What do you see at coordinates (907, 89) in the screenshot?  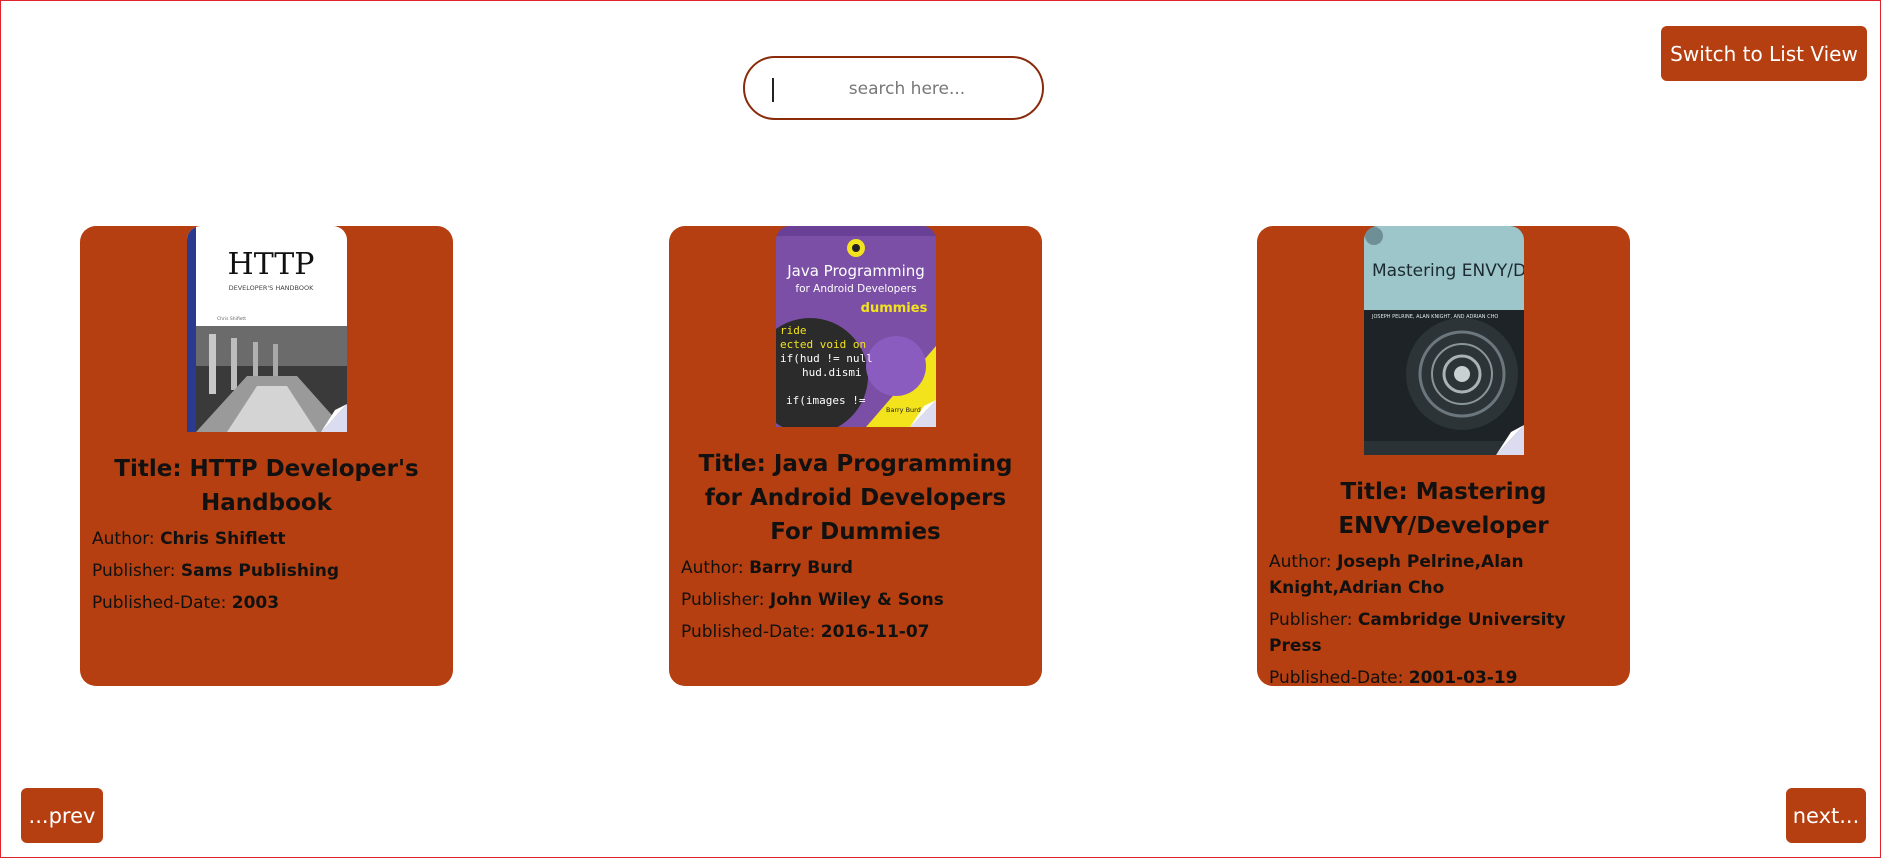 I see `search-input` at bounding box center [907, 89].